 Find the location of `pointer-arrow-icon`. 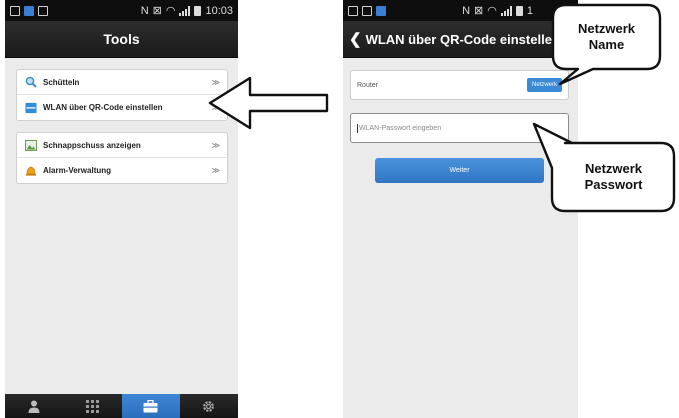

pointer-arrow-icon is located at coordinates (268, 103).